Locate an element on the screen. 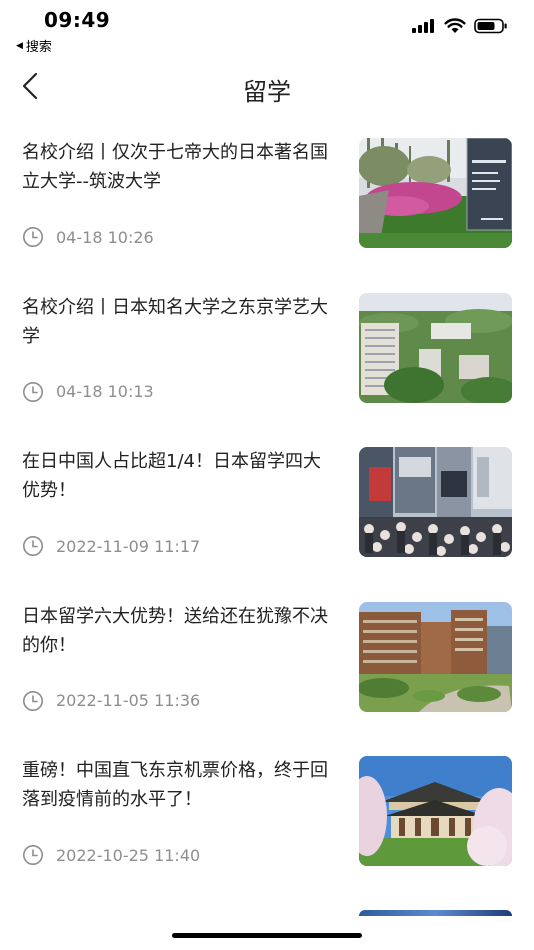 Image resolution: width=534 pixels, height=950 pixels. article-meta: 2022-11-05 11:36 is located at coordinates (111, 701).